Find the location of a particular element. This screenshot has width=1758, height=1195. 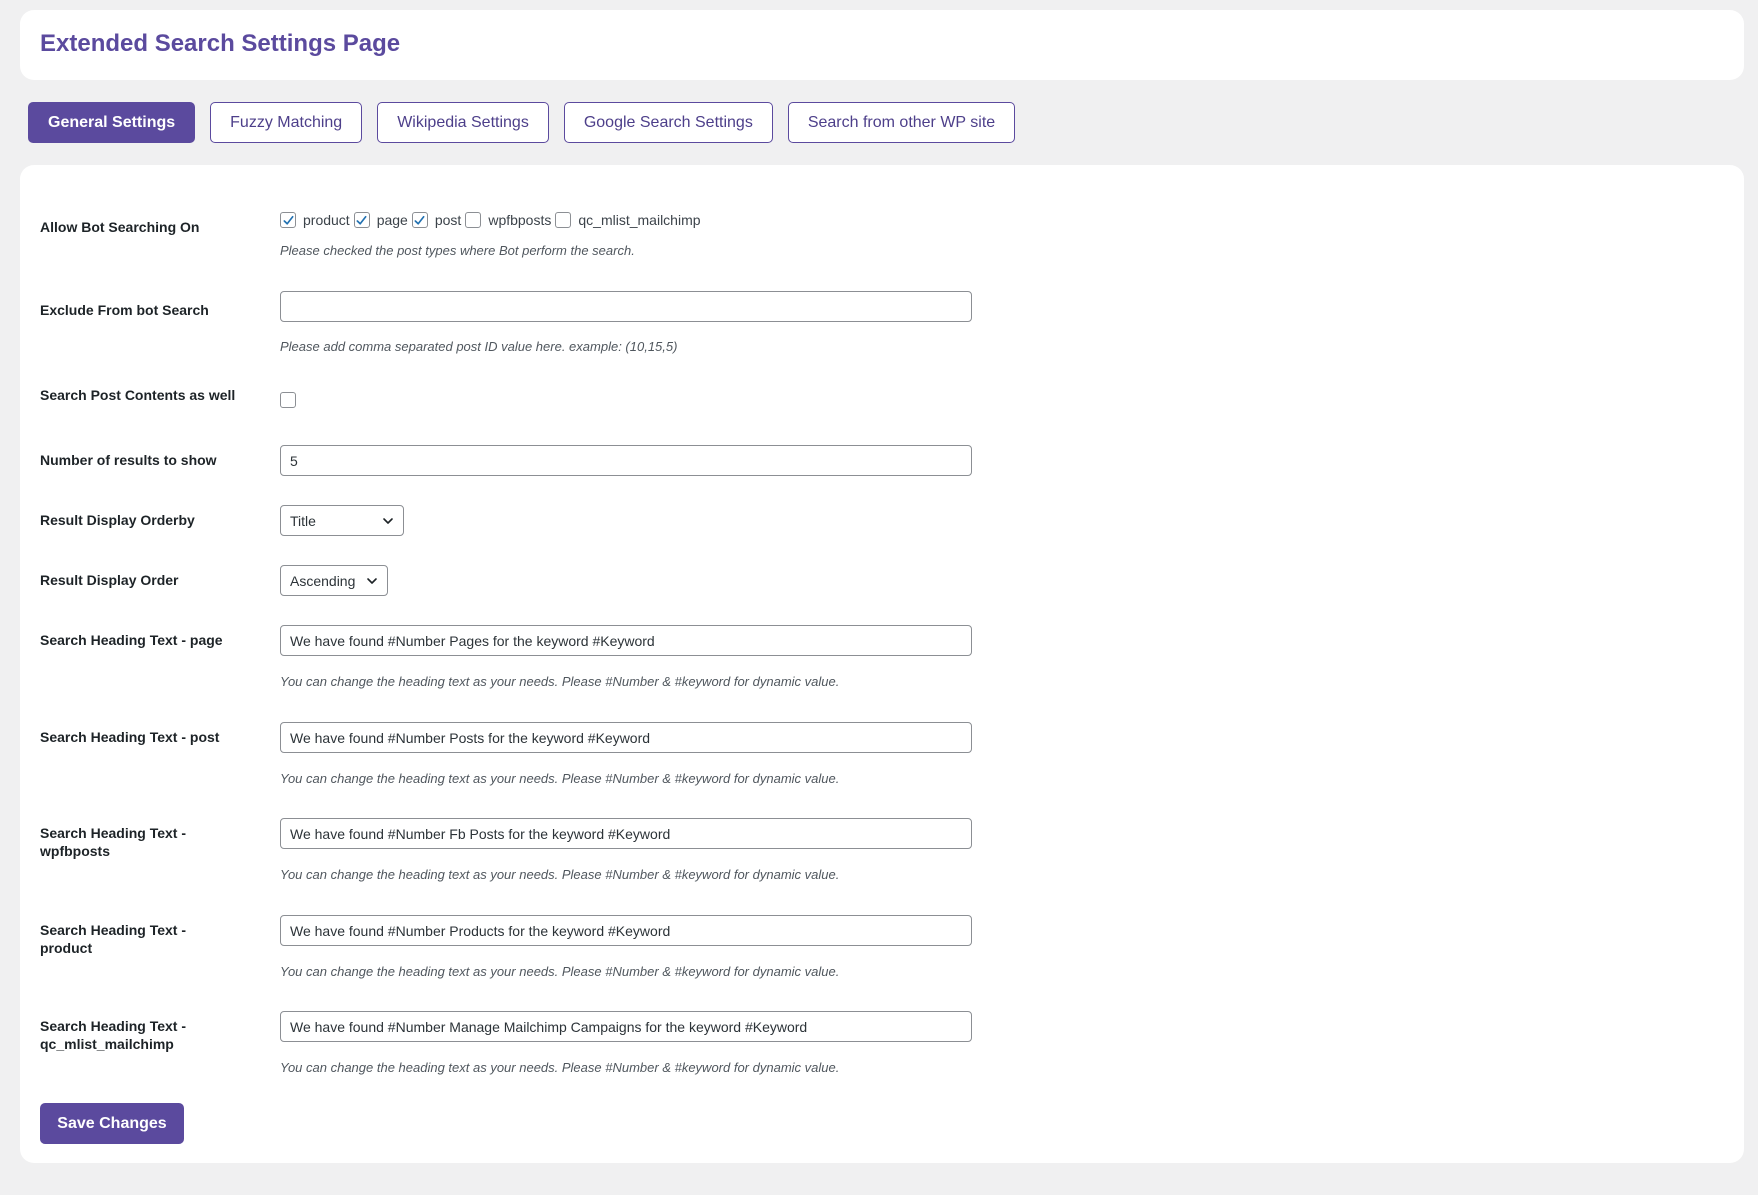

order-field: Ascending is located at coordinates (334, 580).